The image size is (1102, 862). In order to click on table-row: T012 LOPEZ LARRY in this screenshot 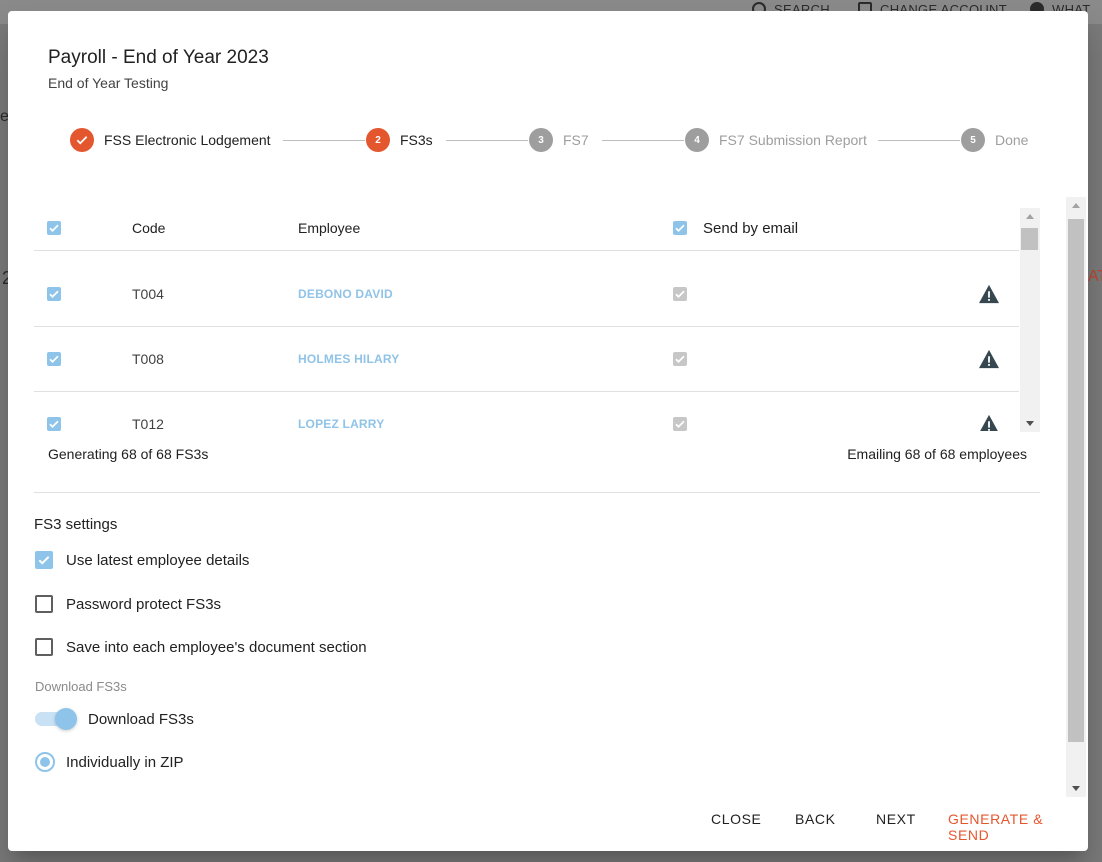, I will do `click(526, 411)`.